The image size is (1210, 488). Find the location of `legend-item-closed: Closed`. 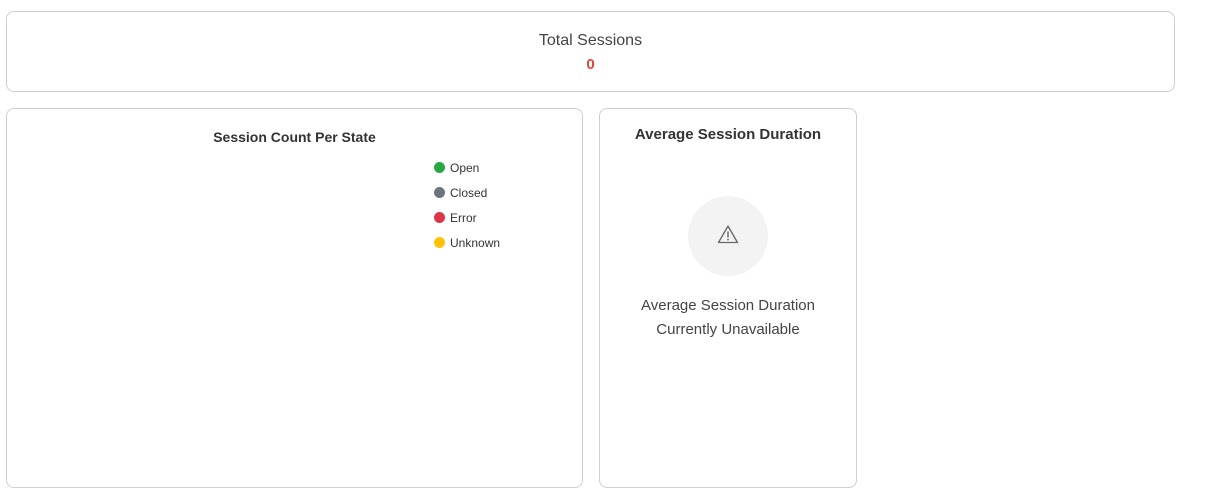

legend-item-closed: Closed is located at coordinates (467, 192).